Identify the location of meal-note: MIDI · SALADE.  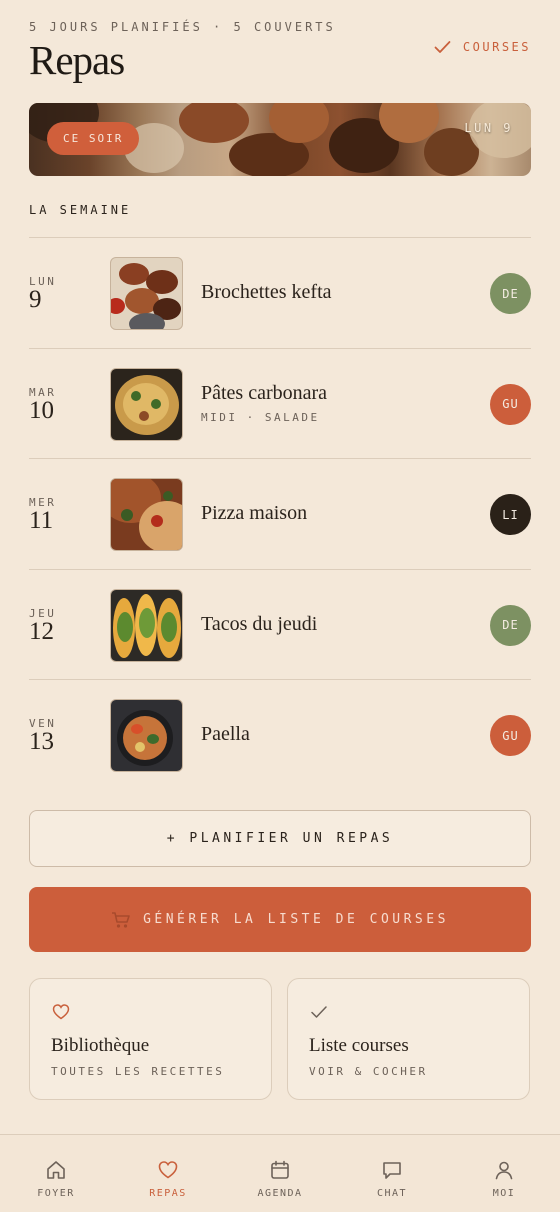
(260, 417).